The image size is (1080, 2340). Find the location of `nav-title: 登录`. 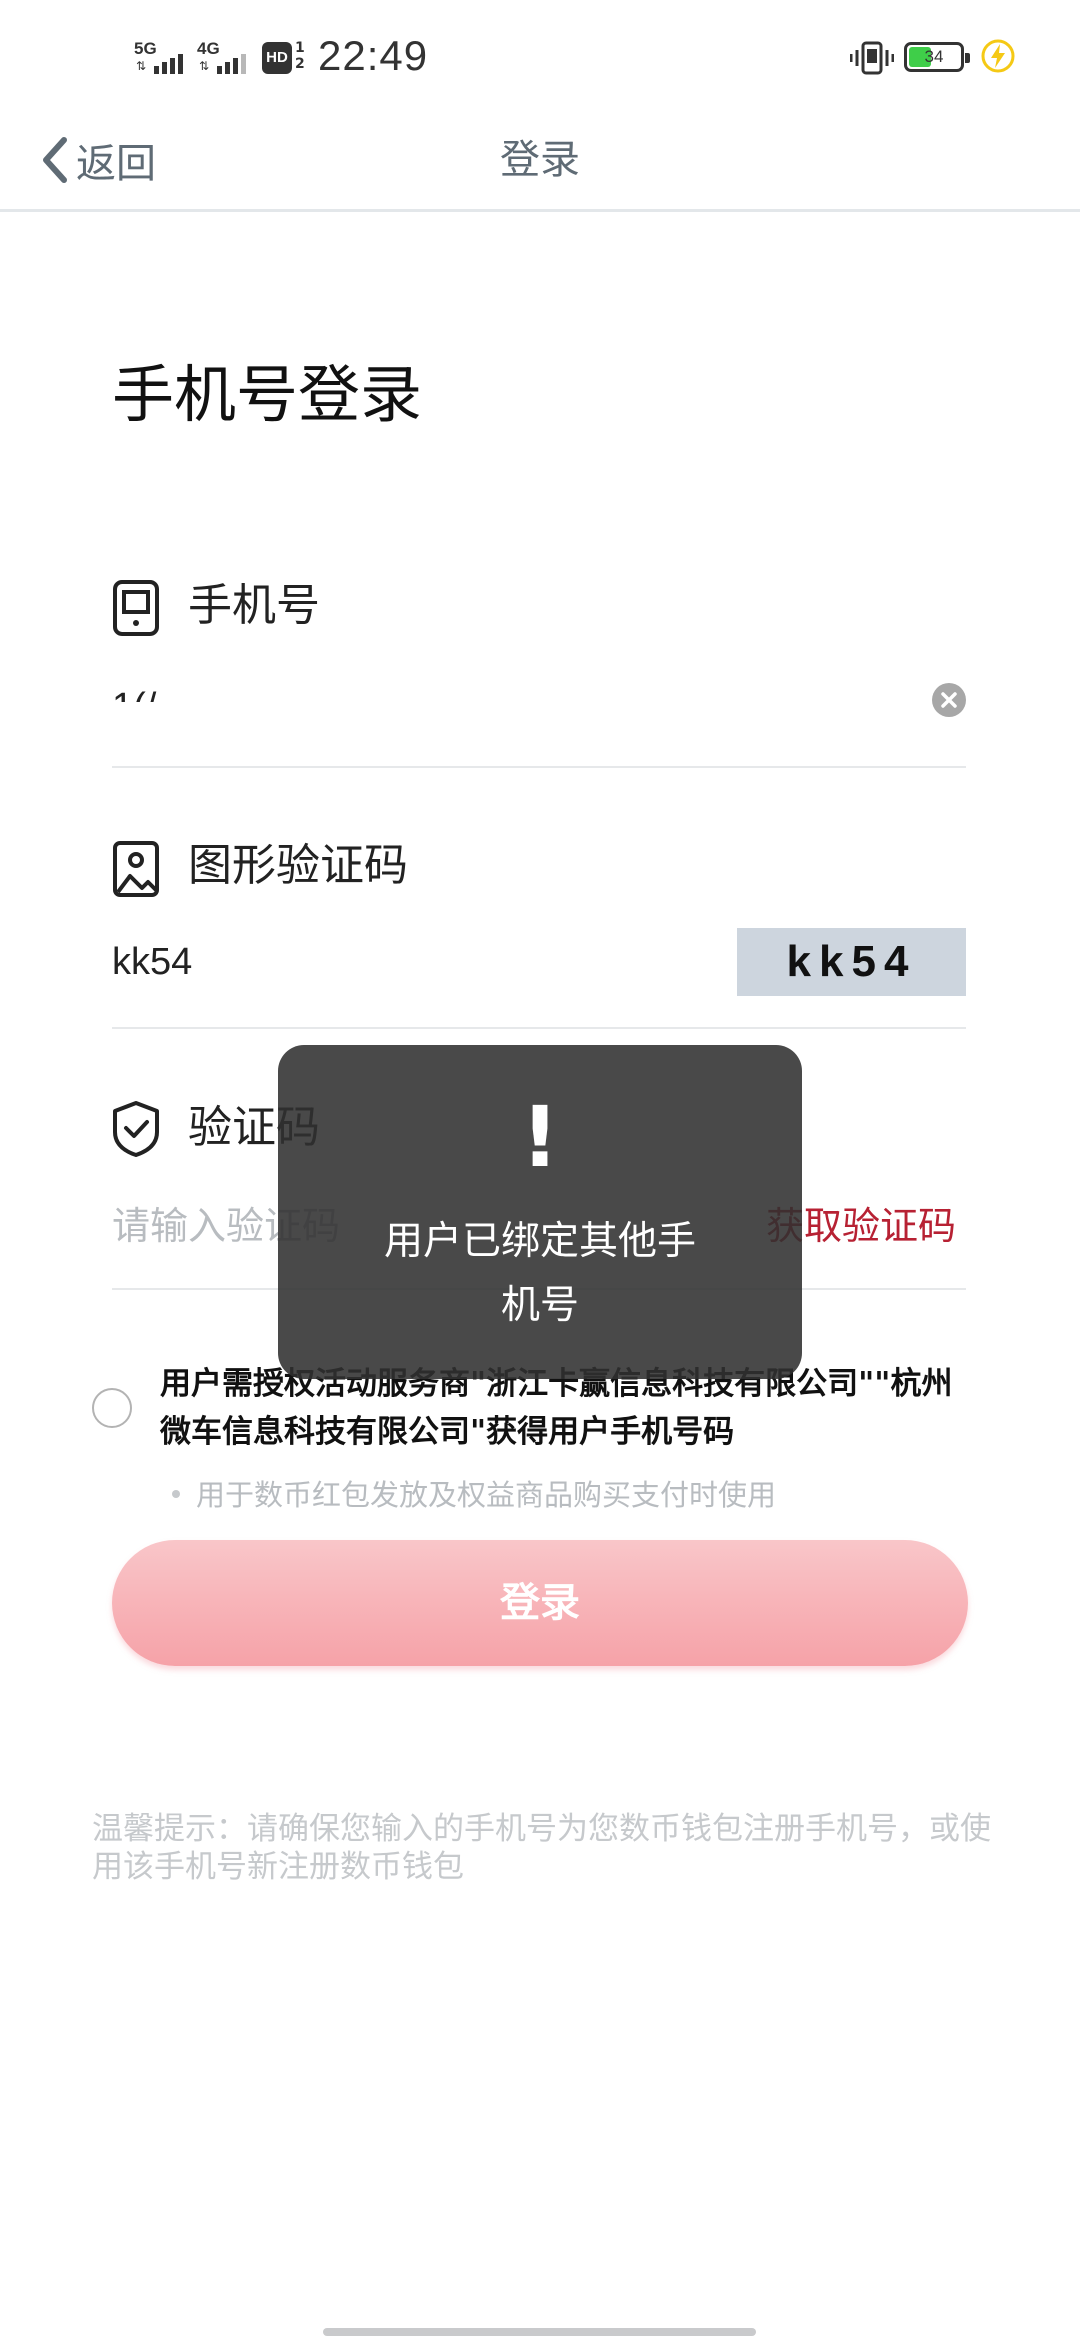

nav-title: 登录 is located at coordinates (540, 160).